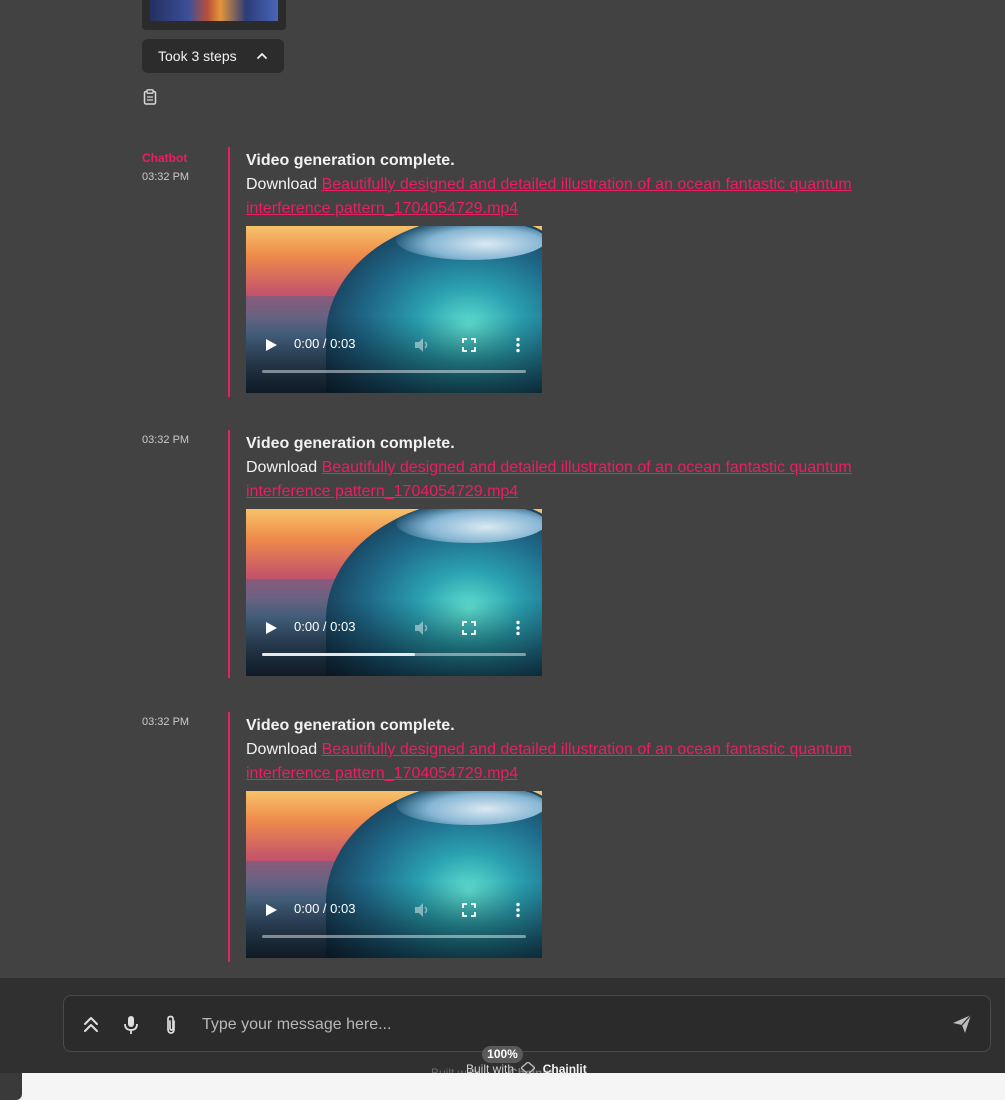  What do you see at coordinates (962, 1024) in the screenshot?
I see `send-icon` at bounding box center [962, 1024].